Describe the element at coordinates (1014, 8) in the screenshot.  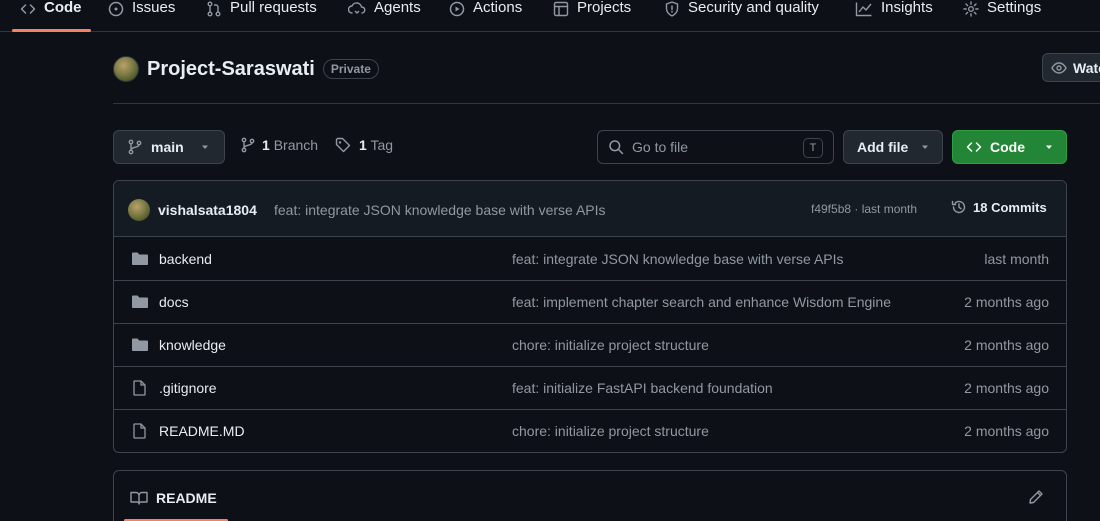
I see `tab-label: Settings` at that location.